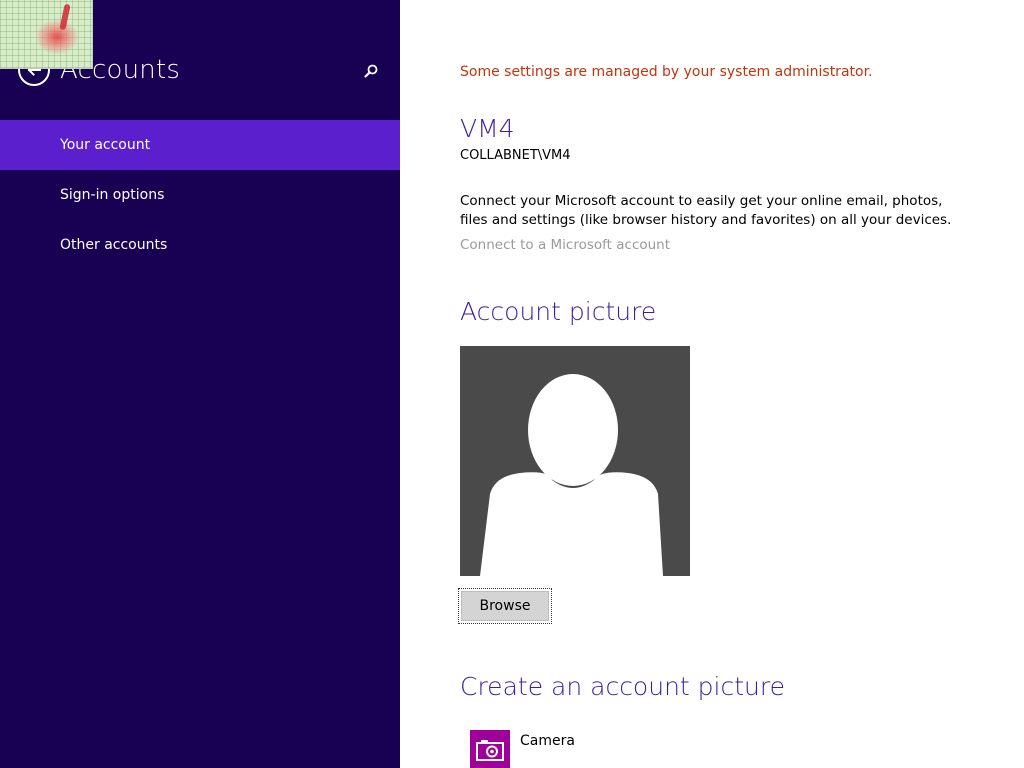 The width and height of the screenshot is (1024, 768). Describe the element at coordinates (571, 475) in the screenshot. I see `default-user-avatar-icon` at that location.